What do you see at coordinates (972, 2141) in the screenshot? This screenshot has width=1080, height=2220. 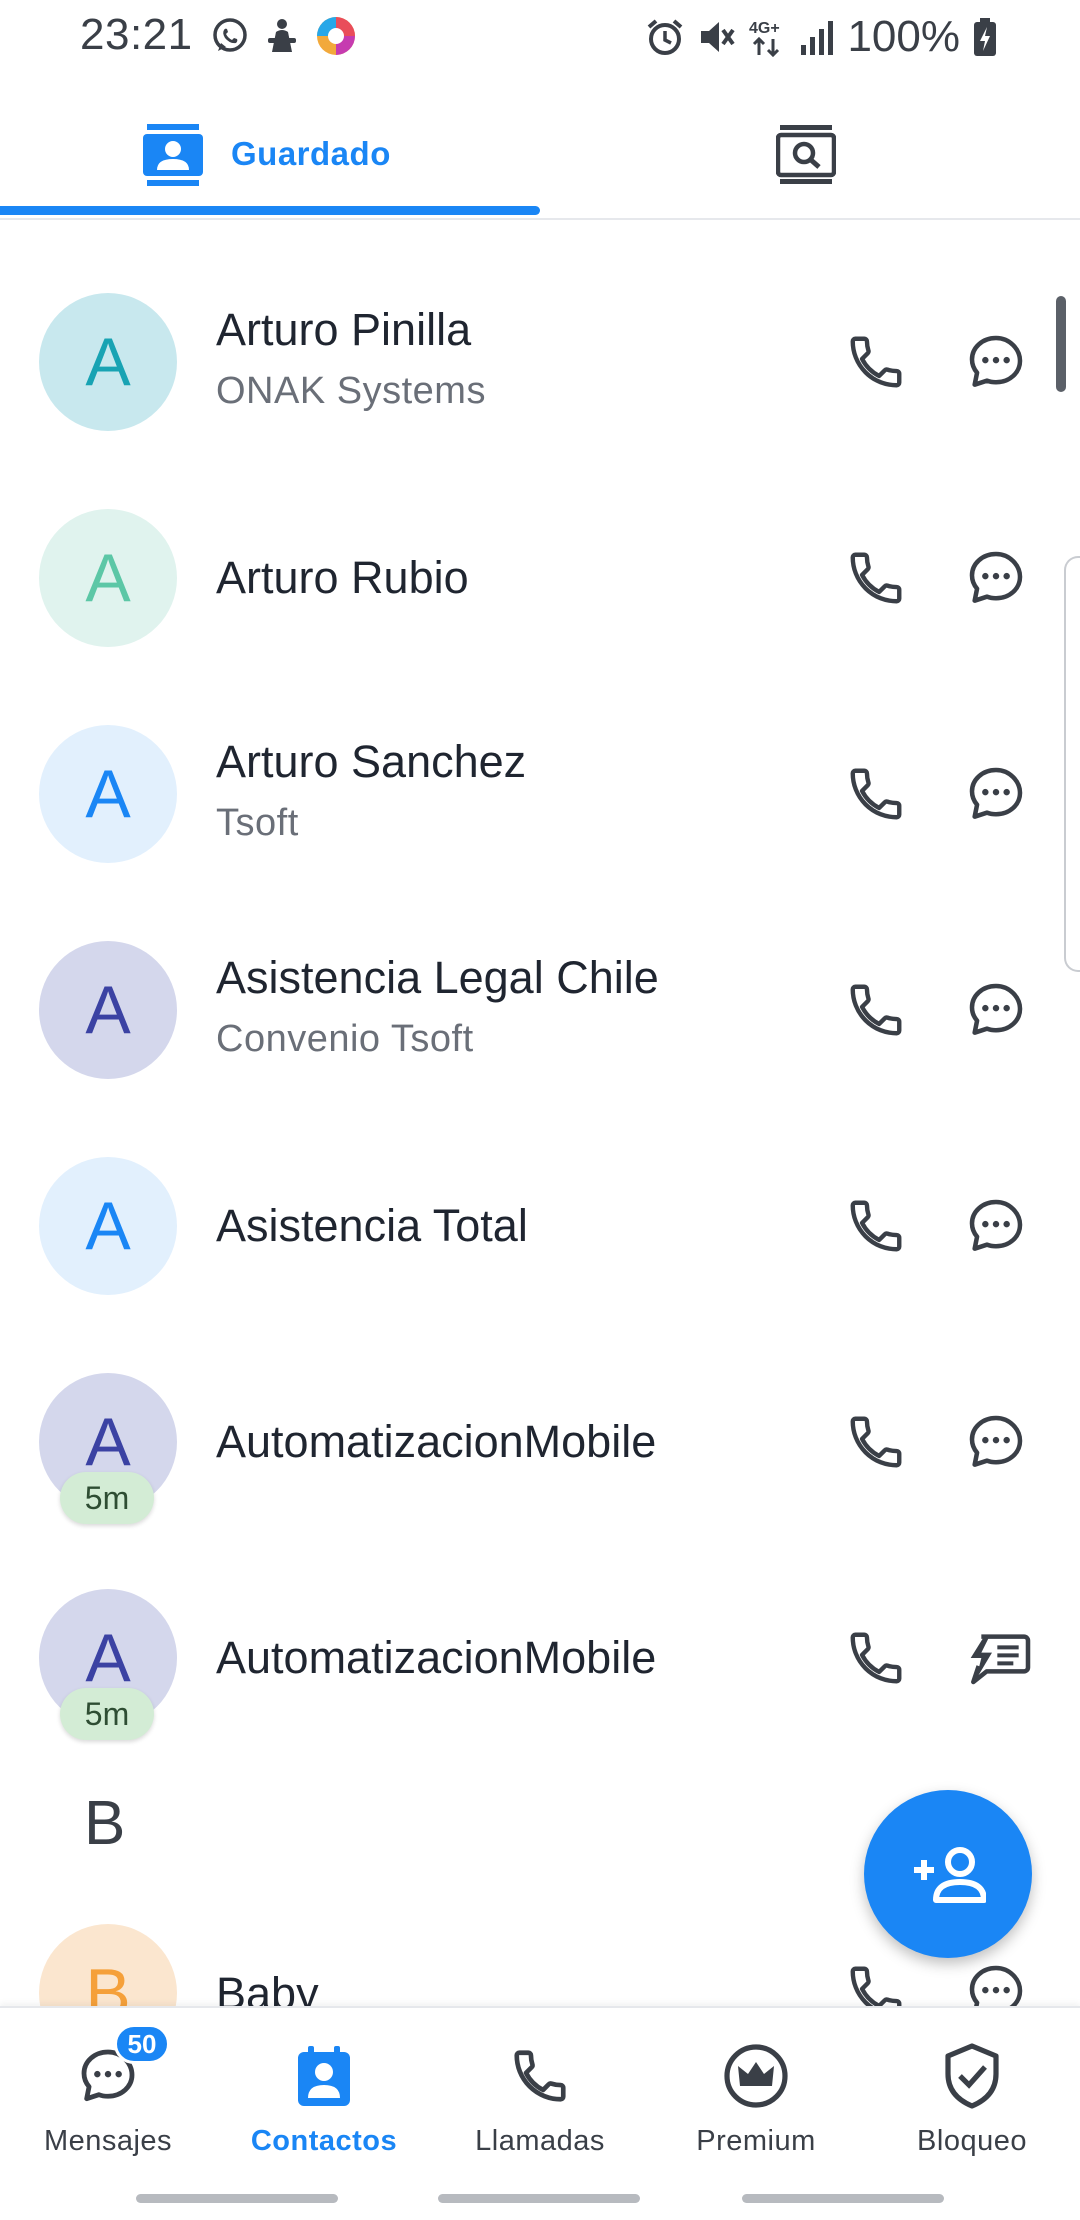 I see `nav-label: Bloqueo` at bounding box center [972, 2141].